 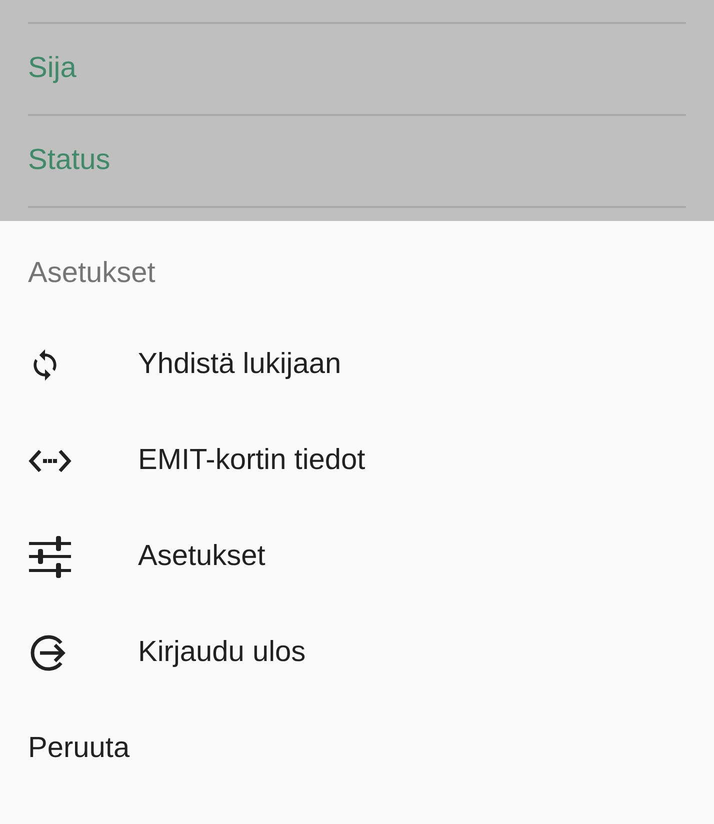 I want to click on menu-item: Yhdistä lukijaan, so click(x=357, y=365).